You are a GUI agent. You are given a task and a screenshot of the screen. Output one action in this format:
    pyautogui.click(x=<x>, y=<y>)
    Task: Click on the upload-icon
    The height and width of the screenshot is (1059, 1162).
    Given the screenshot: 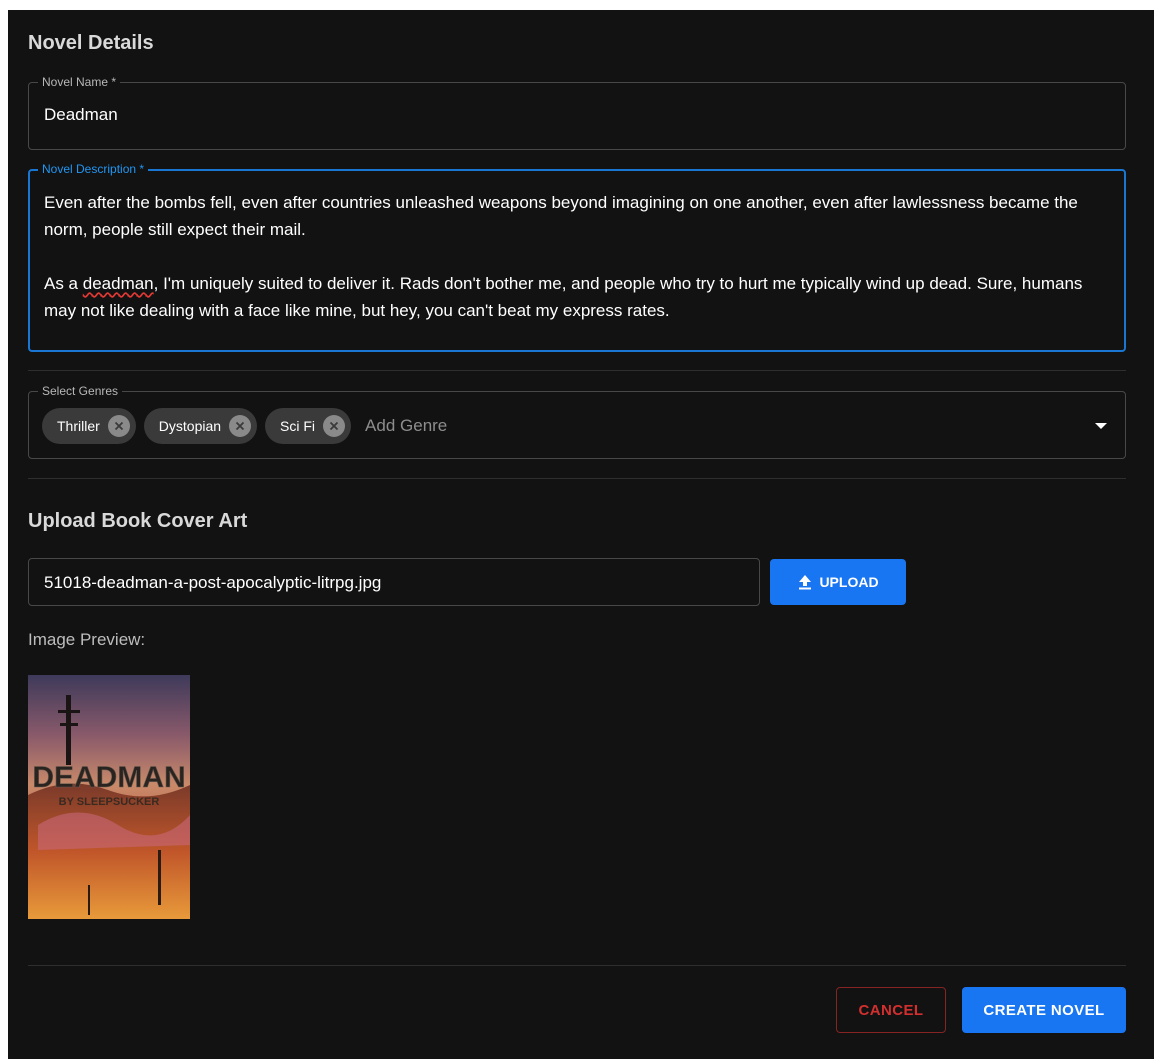 What is the action you would take?
    pyautogui.click(x=805, y=582)
    